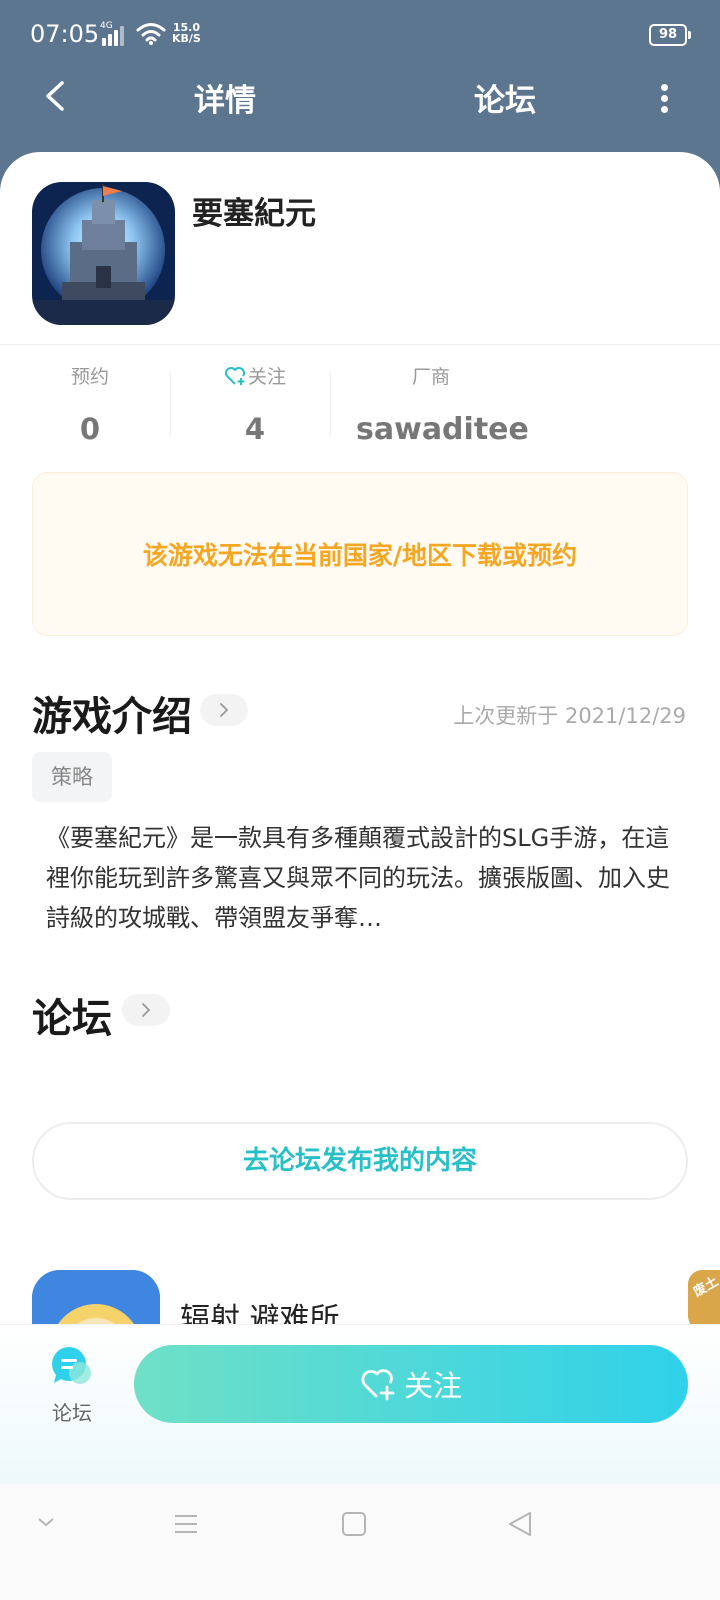 The width and height of the screenshot is (720, 1600). Describe the element at coordinates (151, 34) in the screenshot. I see `wifi-icon` at that location.